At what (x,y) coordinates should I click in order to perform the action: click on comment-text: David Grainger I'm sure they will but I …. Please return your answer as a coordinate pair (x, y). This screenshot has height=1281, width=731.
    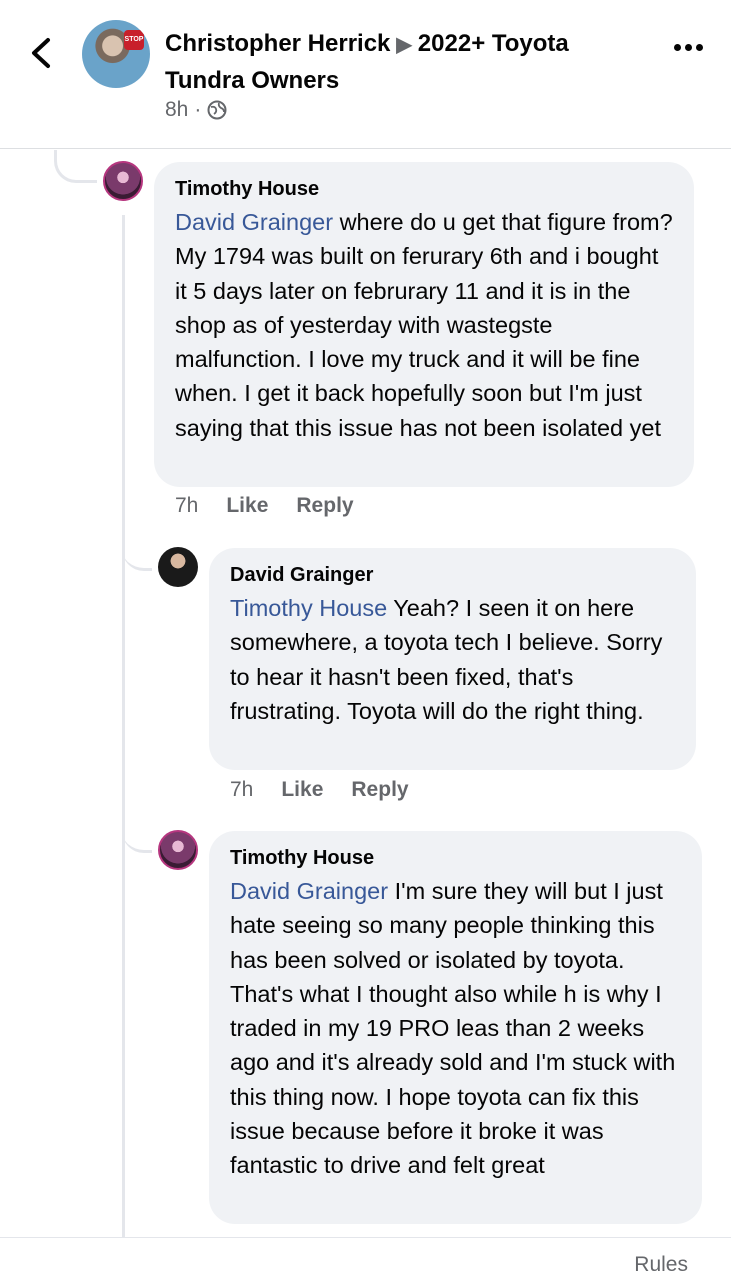
    Looking at the image, I should click on (456, 1028).